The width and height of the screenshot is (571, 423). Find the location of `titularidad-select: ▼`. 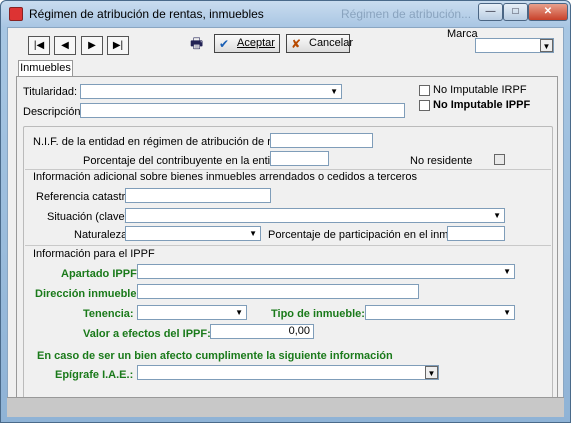

titularidad-select: ▼ is located at coordinates (211, 91).